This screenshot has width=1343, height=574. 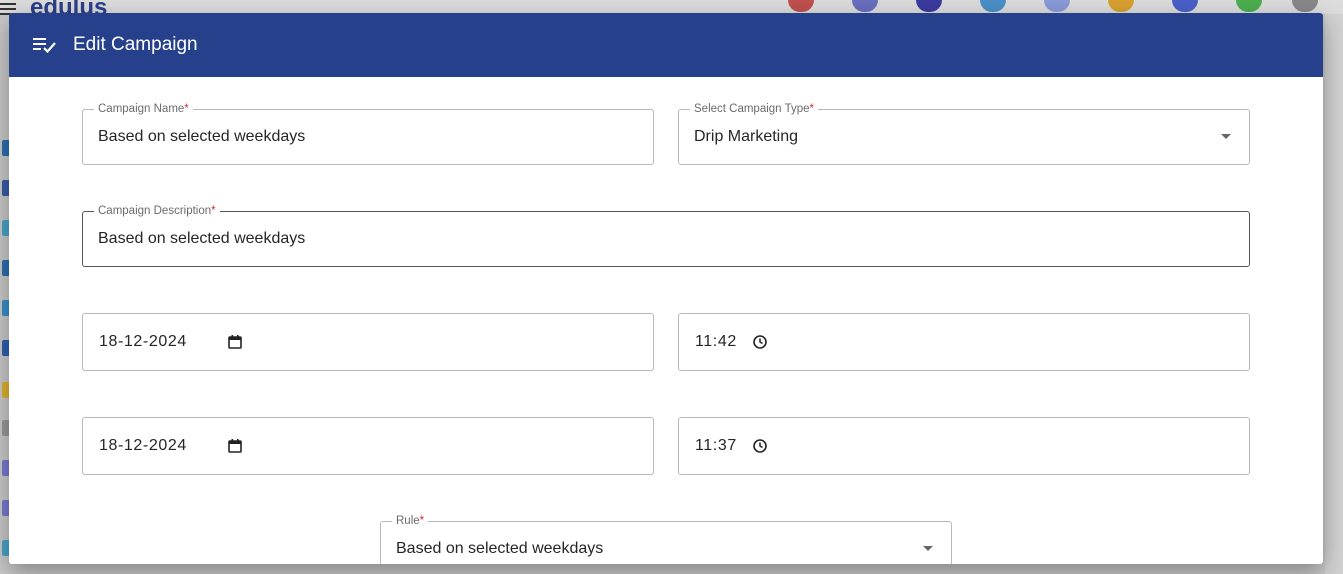 What do you see at coordinates (716, 446) in the screenshot?
I see `end-time-value: 11:37` at bounding box center [716, 446].